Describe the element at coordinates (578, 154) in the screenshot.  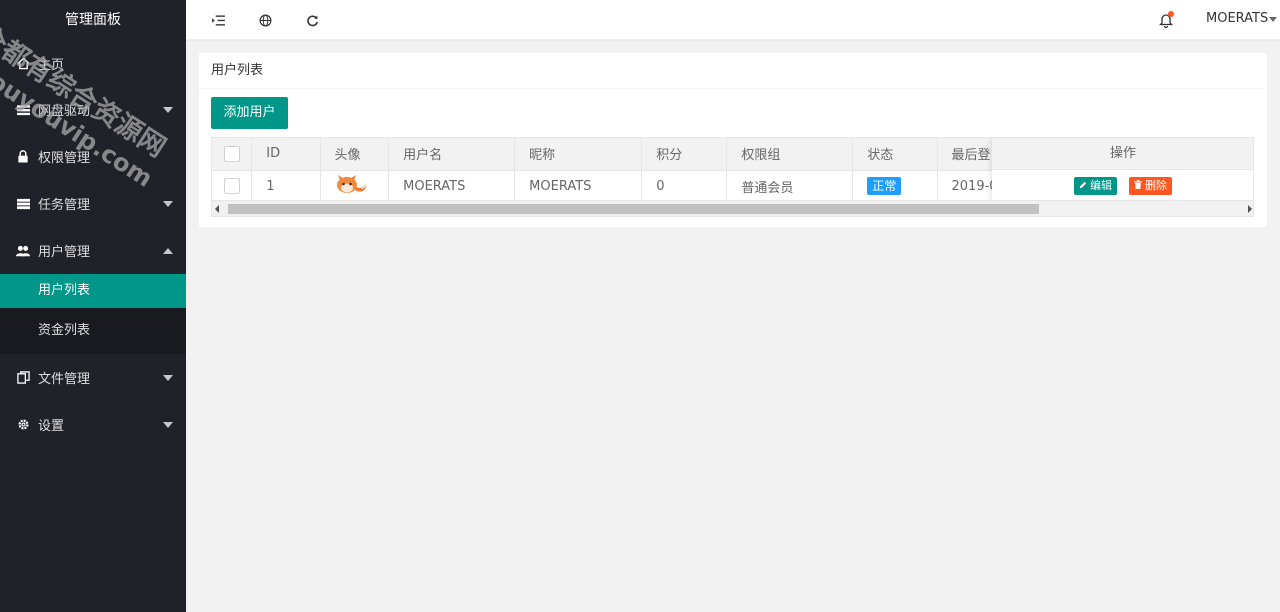
I see `column-header: 昵称` at that location.